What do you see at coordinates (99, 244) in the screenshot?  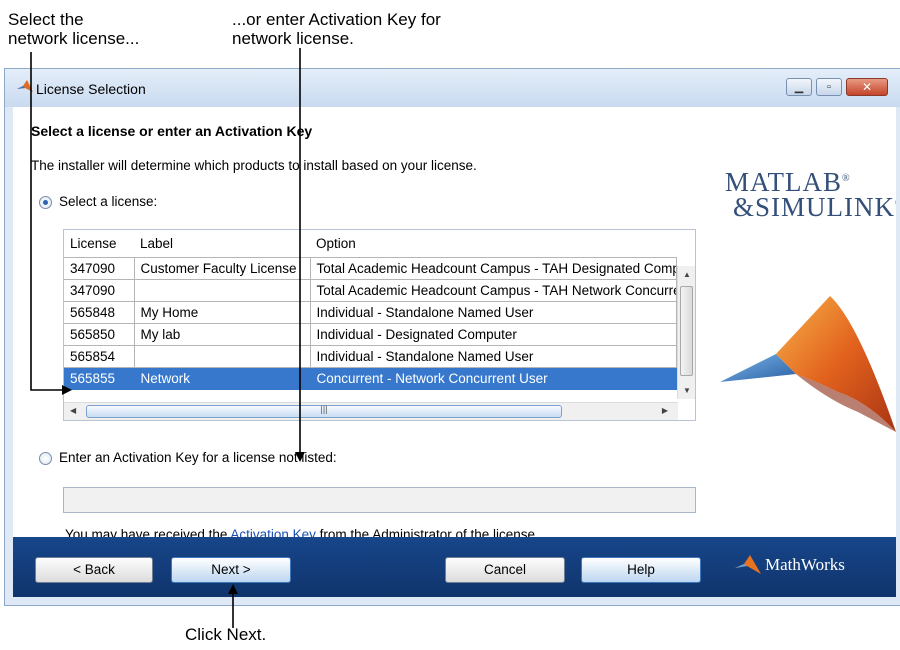 I see `column-header-license: License` at bounding box center [99, 244].